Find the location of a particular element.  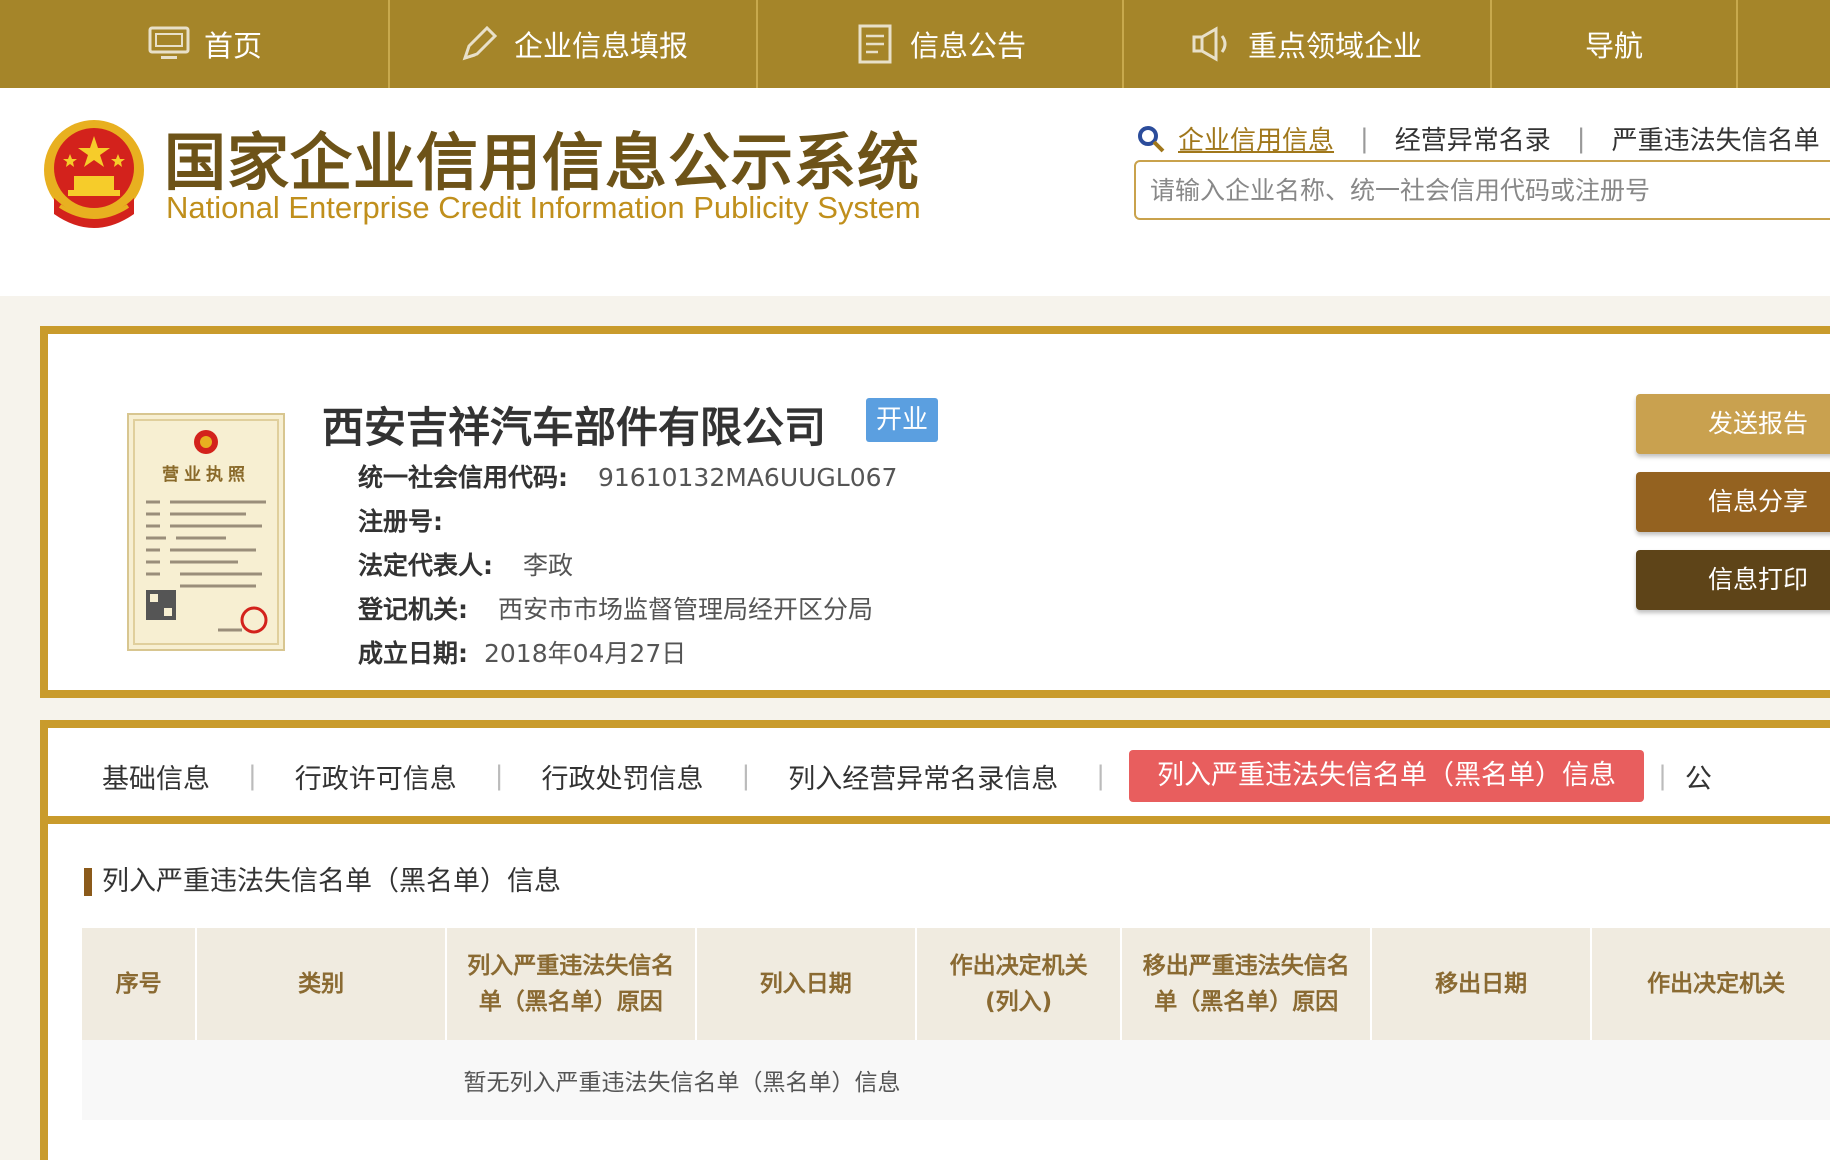

search-tab-abnormal-list: 经营异常名录 is located at coordinates (1473, 138).